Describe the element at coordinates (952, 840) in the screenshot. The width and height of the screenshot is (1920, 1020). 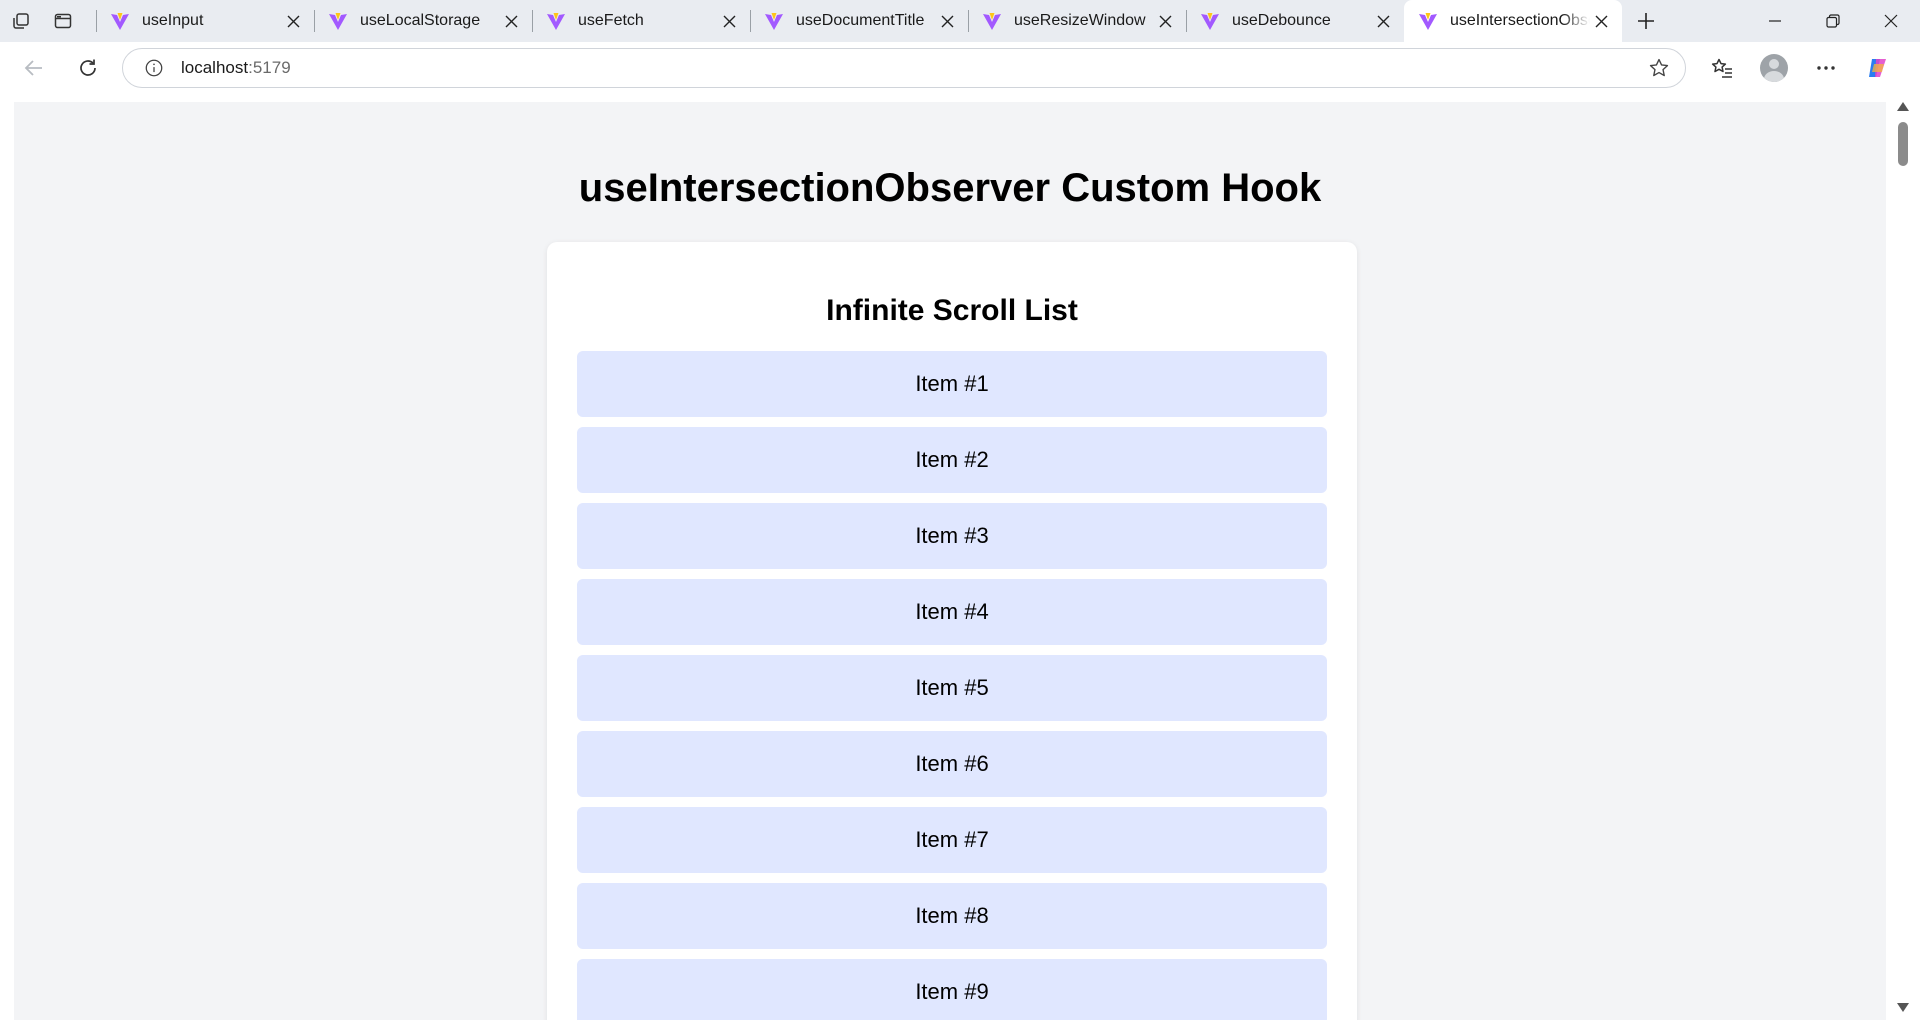
I see `list-item: Item #7` at that location.